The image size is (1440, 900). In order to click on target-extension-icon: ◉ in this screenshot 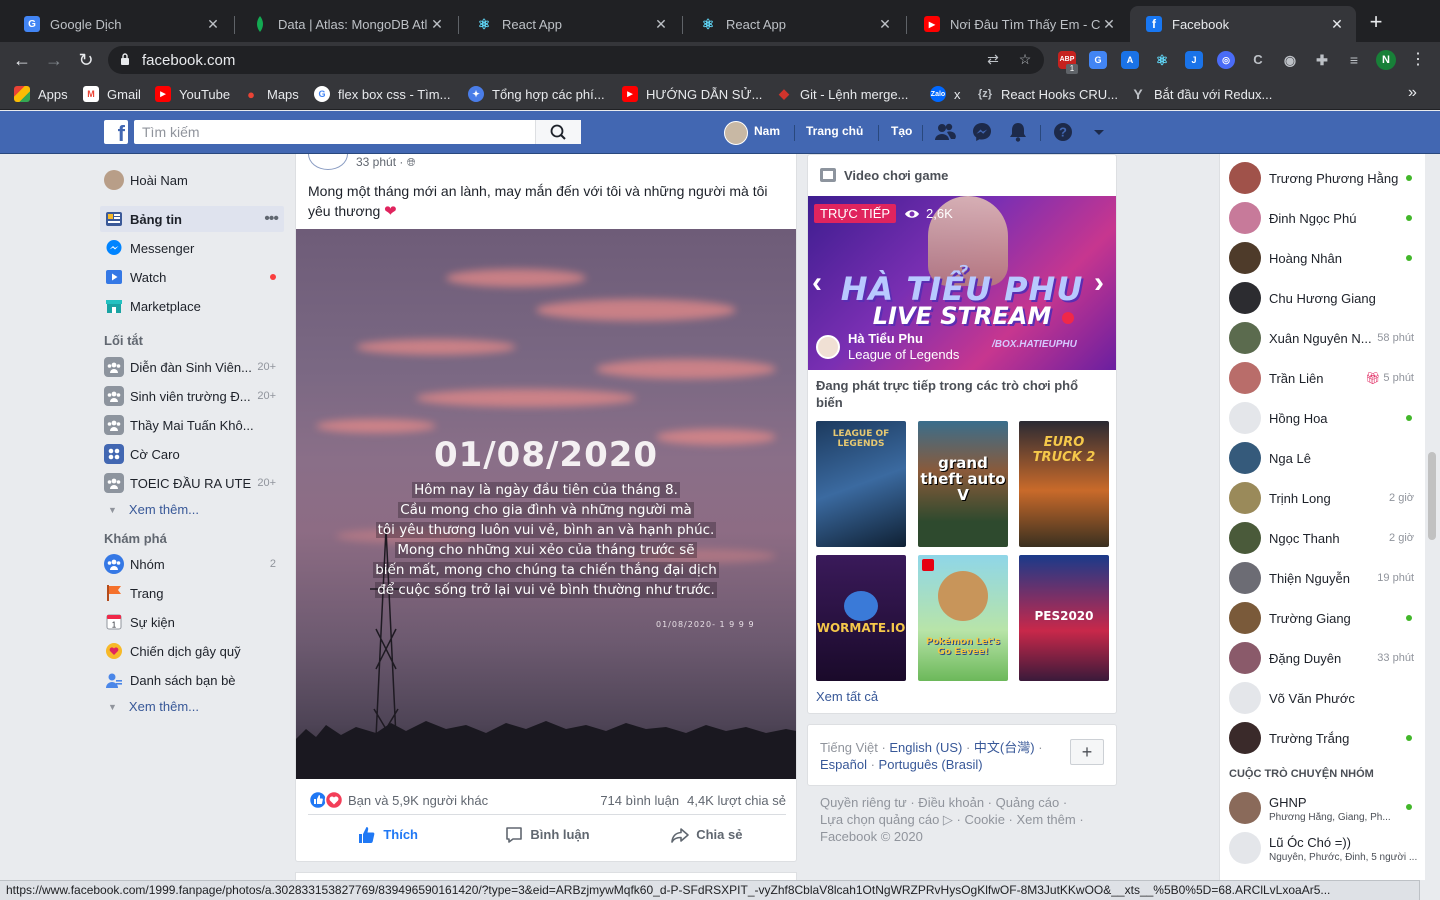, I will do `click(1290, 60)`.